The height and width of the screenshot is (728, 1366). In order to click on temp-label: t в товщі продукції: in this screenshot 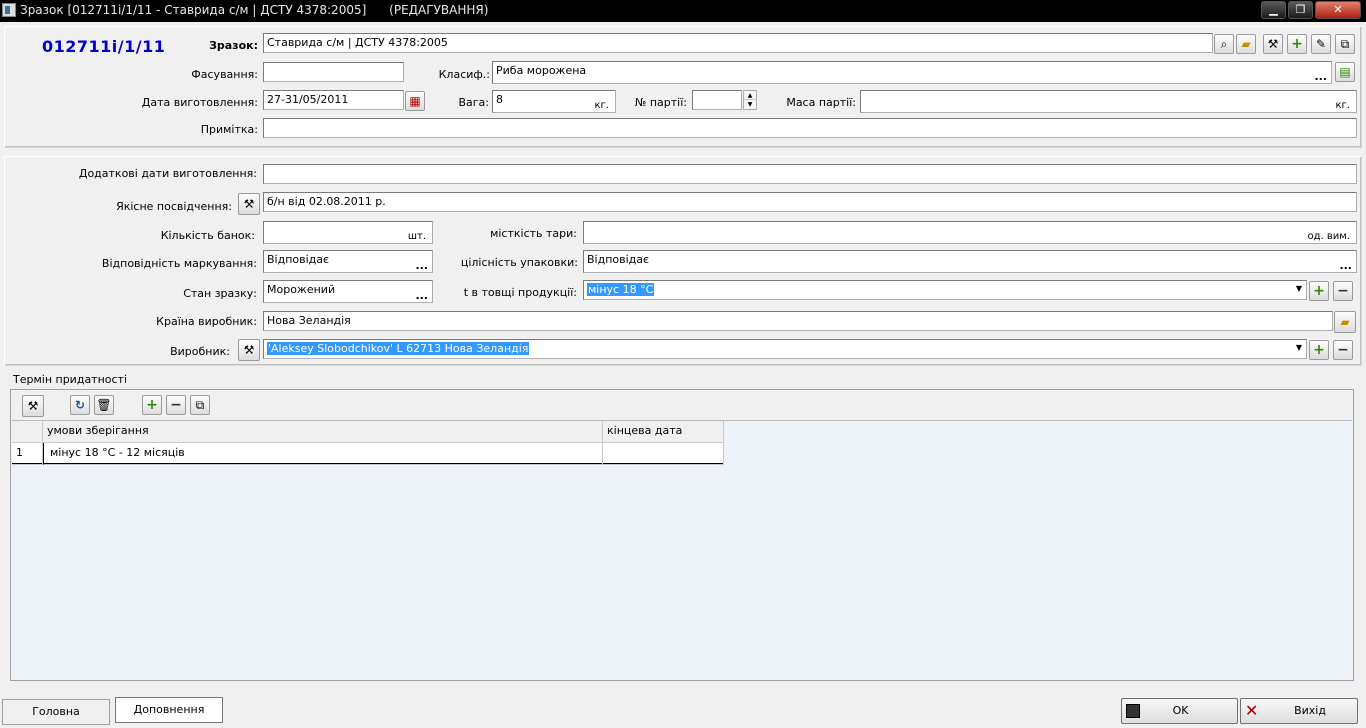, I will do `click(520, 292)`.